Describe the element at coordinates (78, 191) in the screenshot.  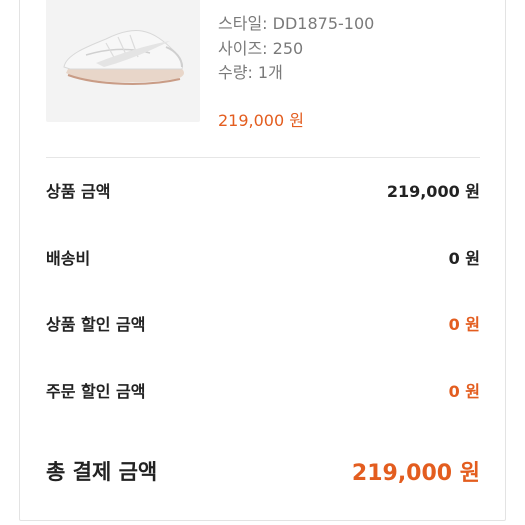
I see `row-label: 상품 금액` at that location.